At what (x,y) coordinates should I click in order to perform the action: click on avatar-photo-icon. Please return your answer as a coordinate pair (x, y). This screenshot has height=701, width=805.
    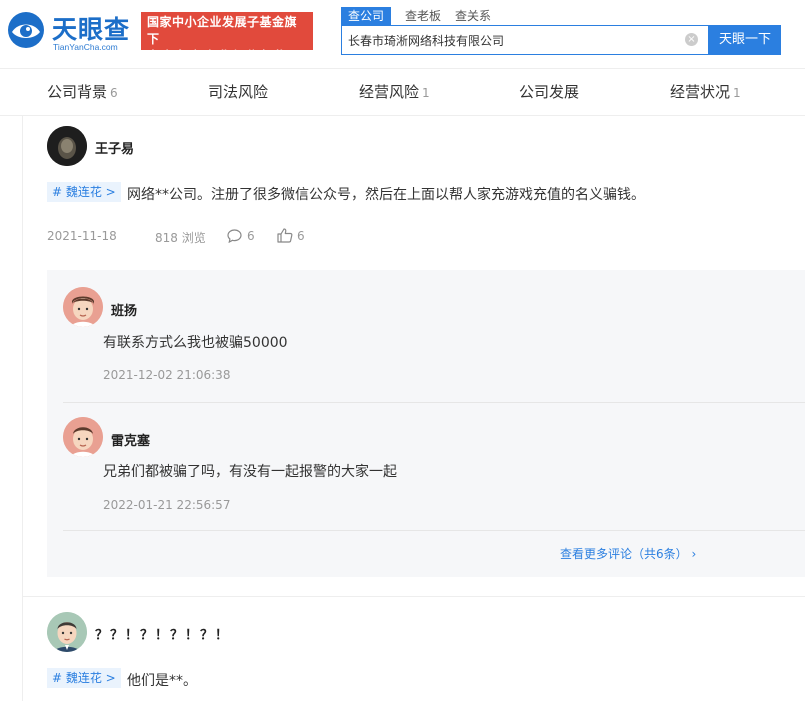
    Looking at the image, I should click on (67, 146).